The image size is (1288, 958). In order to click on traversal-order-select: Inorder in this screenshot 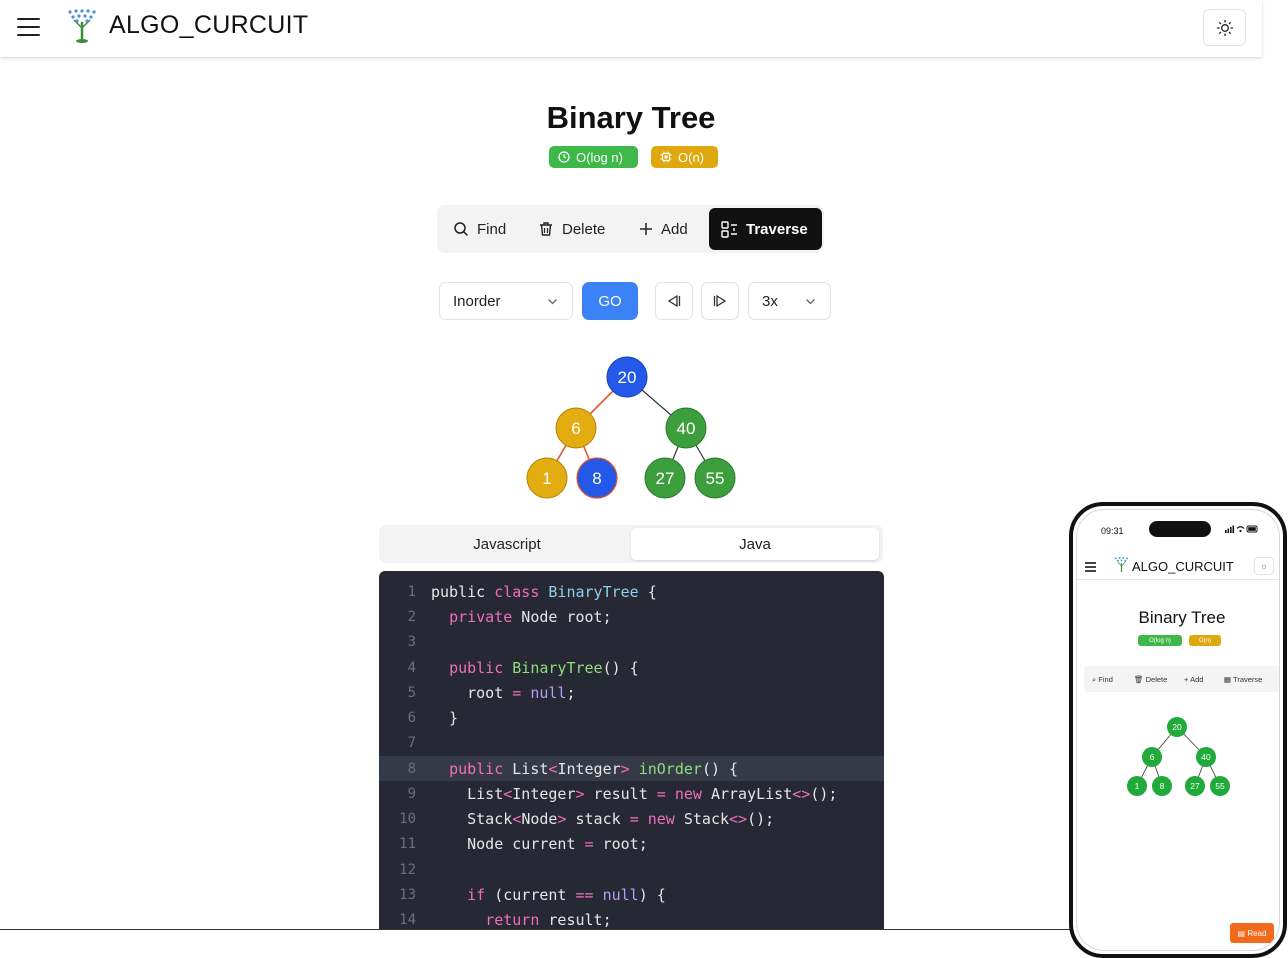, I will do `click(506, 301)`.